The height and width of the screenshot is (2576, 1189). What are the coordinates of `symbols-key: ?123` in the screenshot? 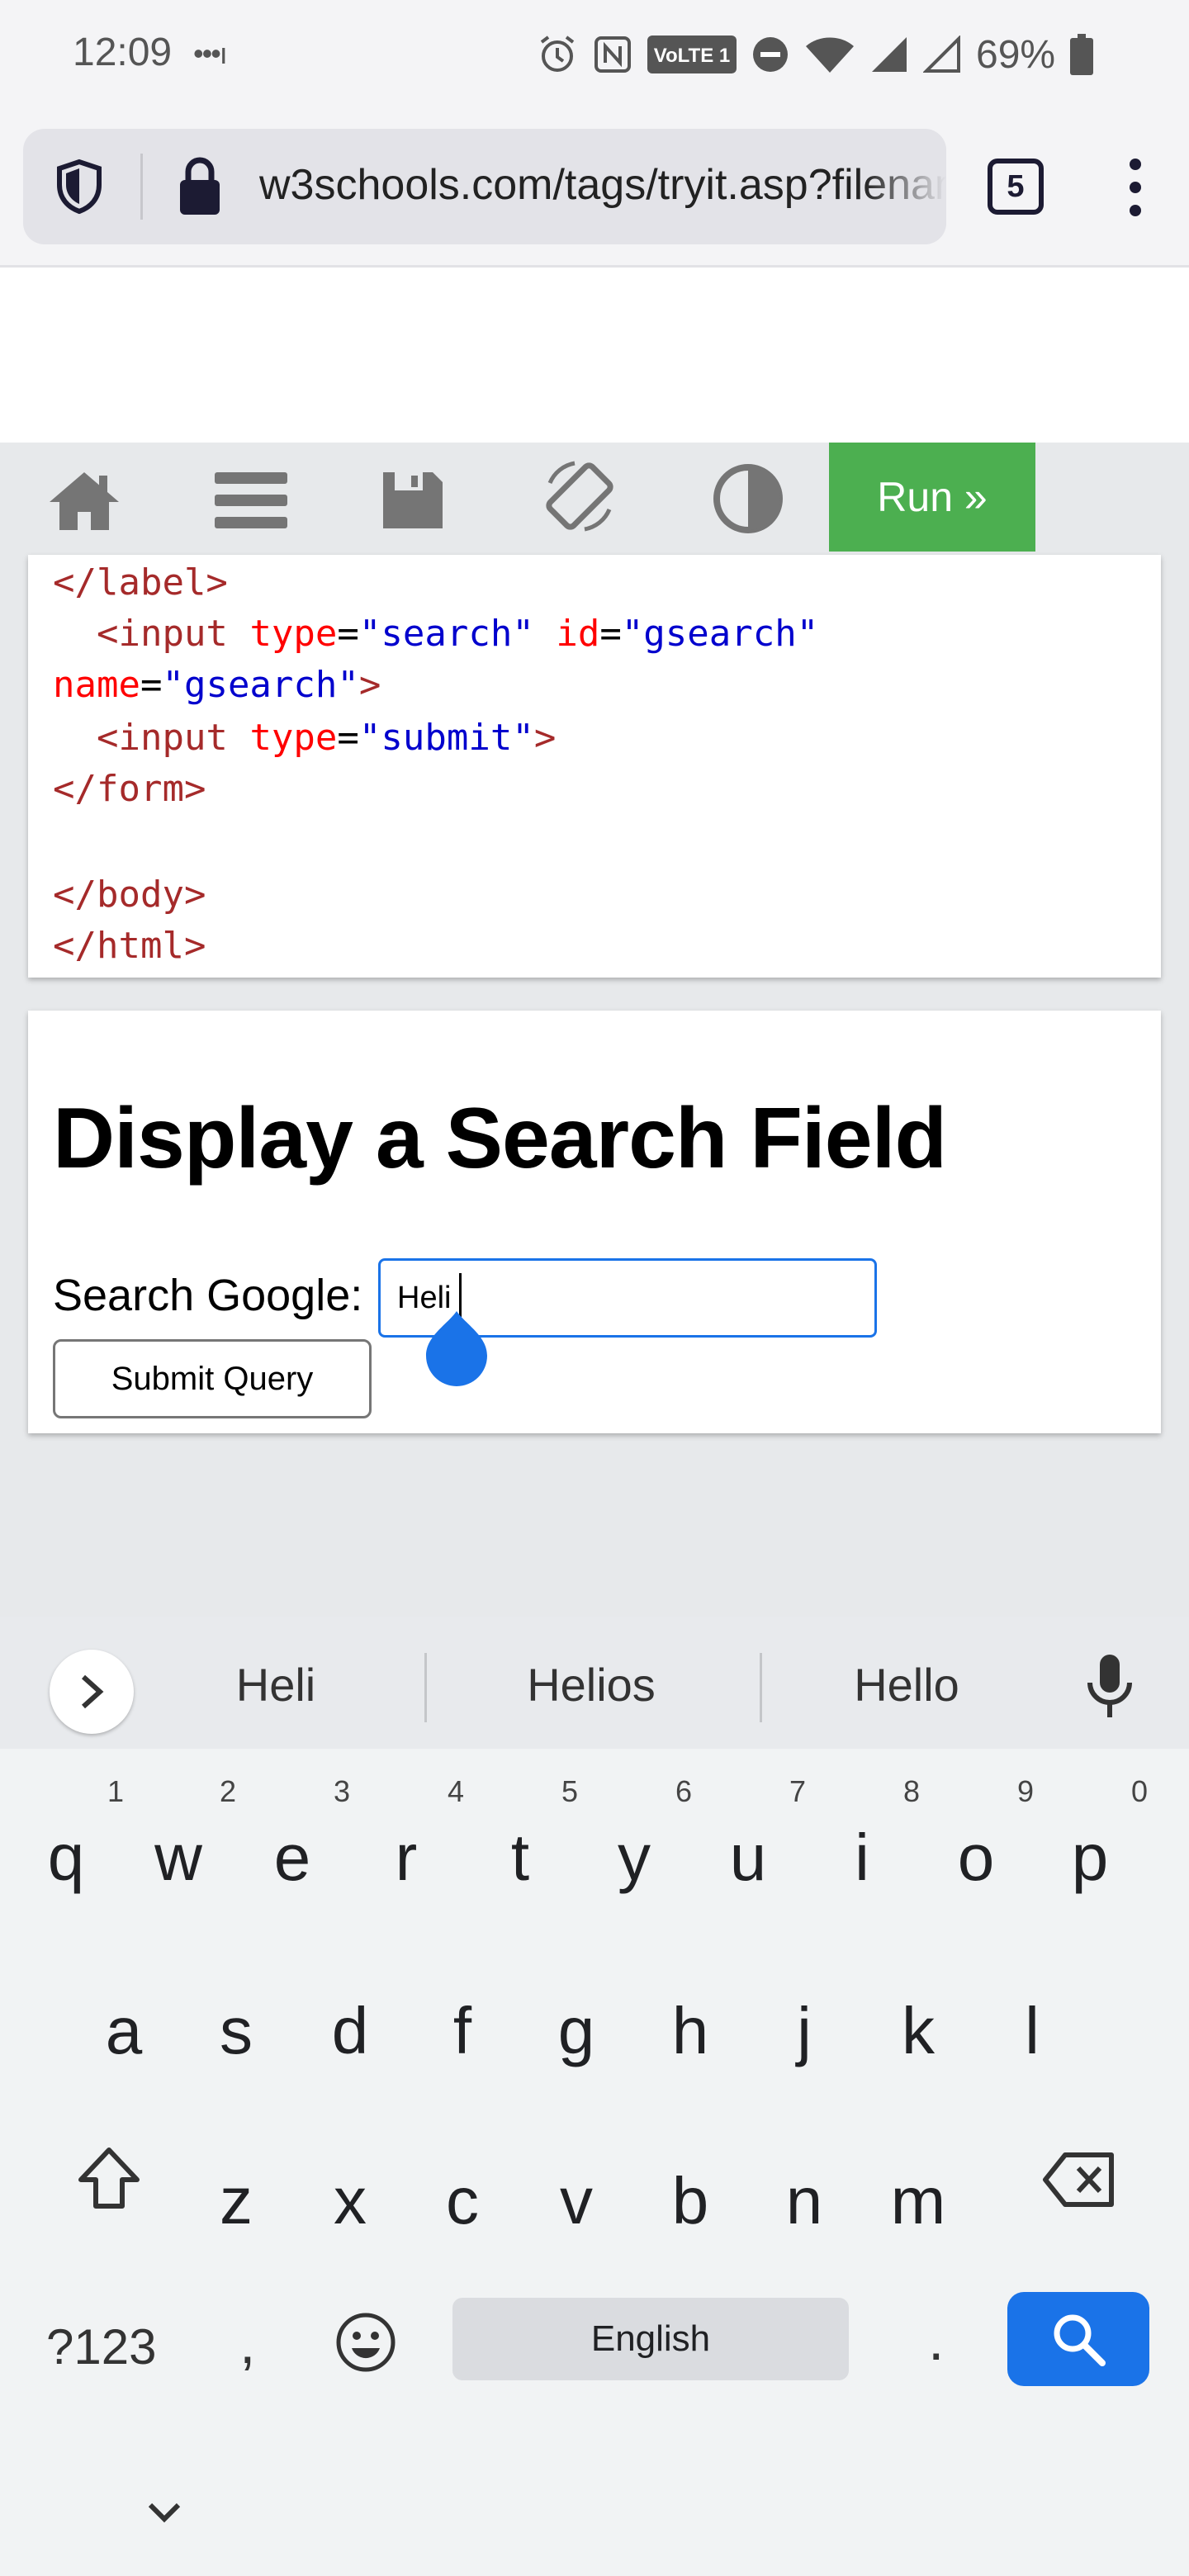 It's located at (101, 2346).